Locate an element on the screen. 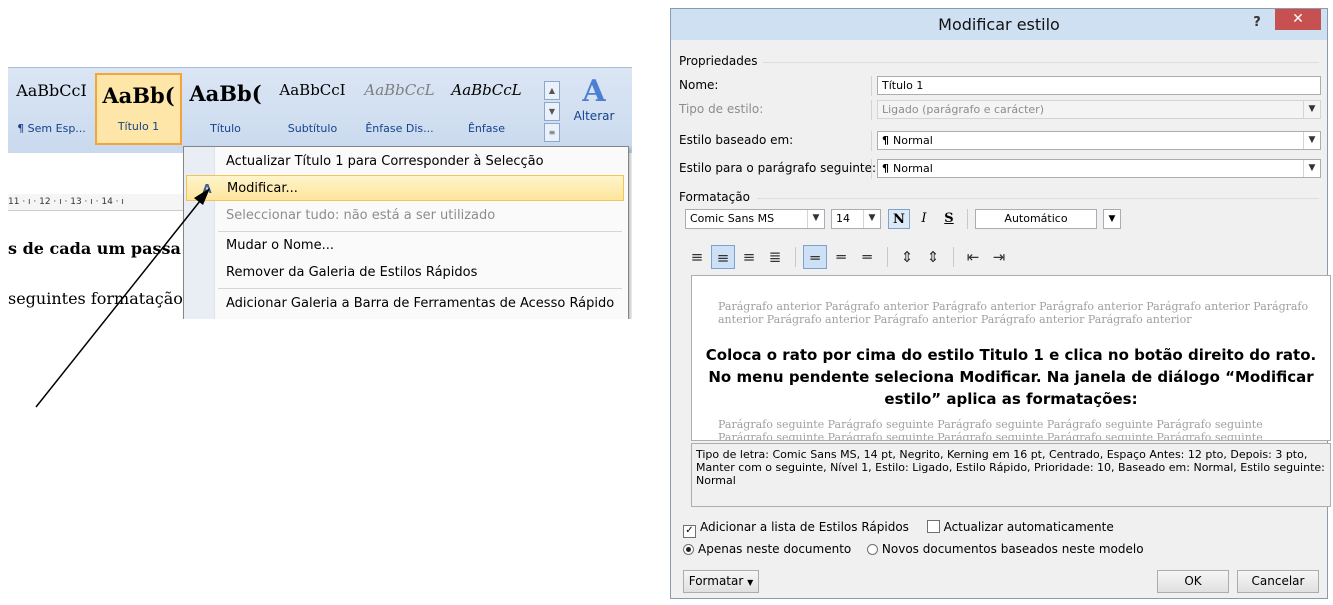  size-select: 14 ▼ is located at coordinates (856, 219).